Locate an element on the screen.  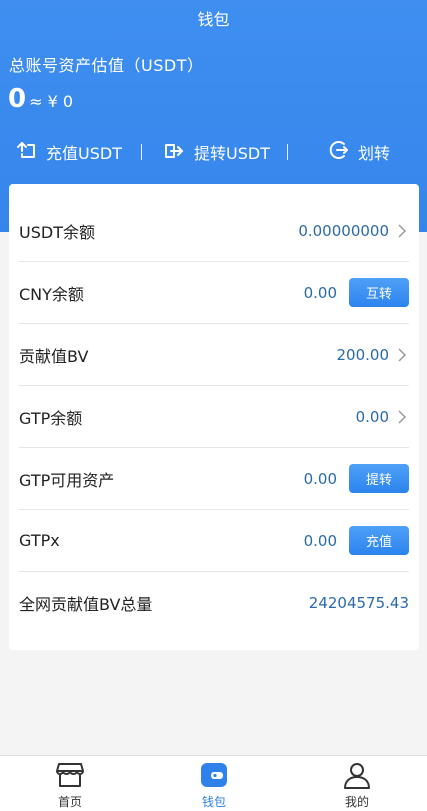
row-network-bv-total: 全网贡献值BV总量 24204575.43 is located at coordinates (214, 603).